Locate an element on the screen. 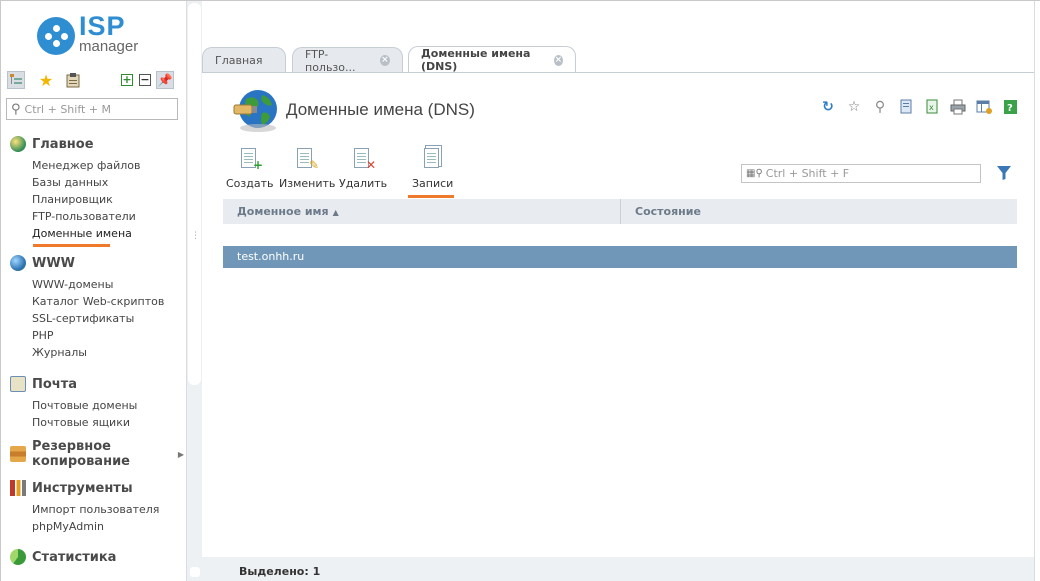 The width and height of the screenshot is (1040, 581). sidebar-item-phpmyadmin: phpMyAdmin is located at coordinates (93, 526).